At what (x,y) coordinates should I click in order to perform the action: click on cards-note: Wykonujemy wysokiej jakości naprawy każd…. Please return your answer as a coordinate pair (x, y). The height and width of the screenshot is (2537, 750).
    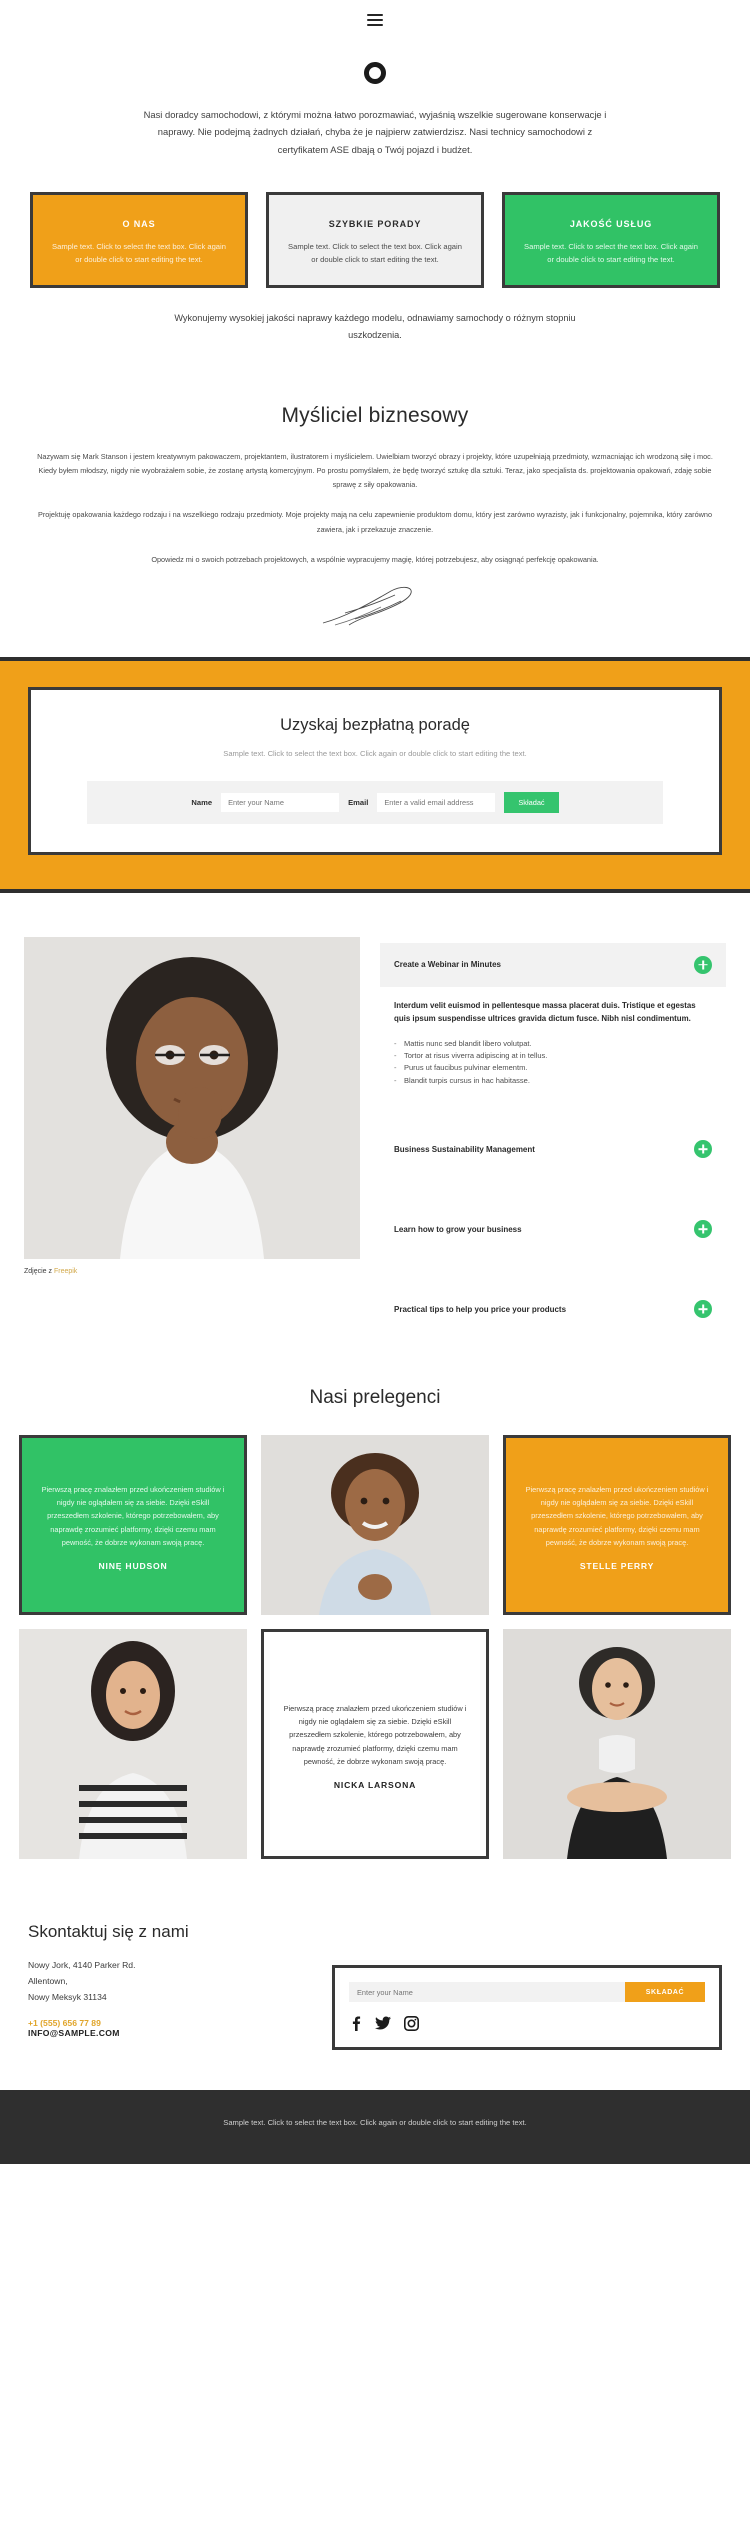
    Looking at the image, I should click on (375, 326).